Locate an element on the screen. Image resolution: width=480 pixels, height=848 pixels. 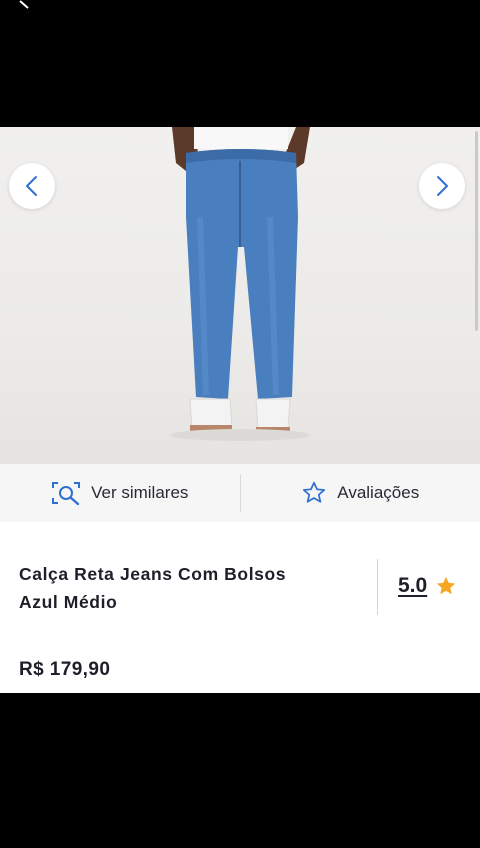
status-area is located at coordinates (240, 63).